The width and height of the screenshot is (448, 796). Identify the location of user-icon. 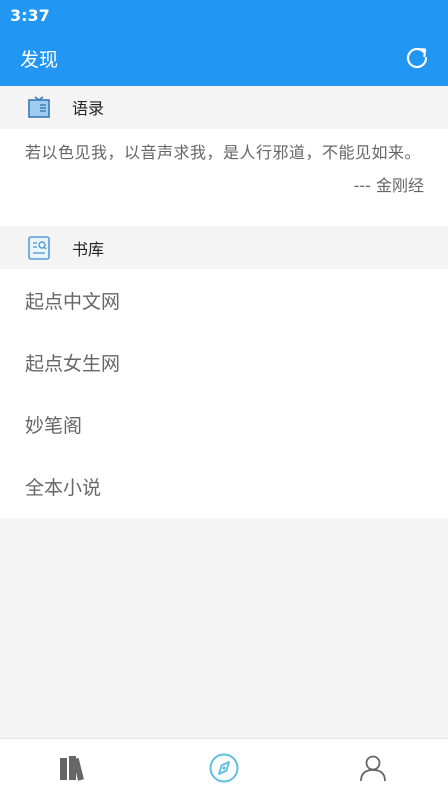
(373, 768).